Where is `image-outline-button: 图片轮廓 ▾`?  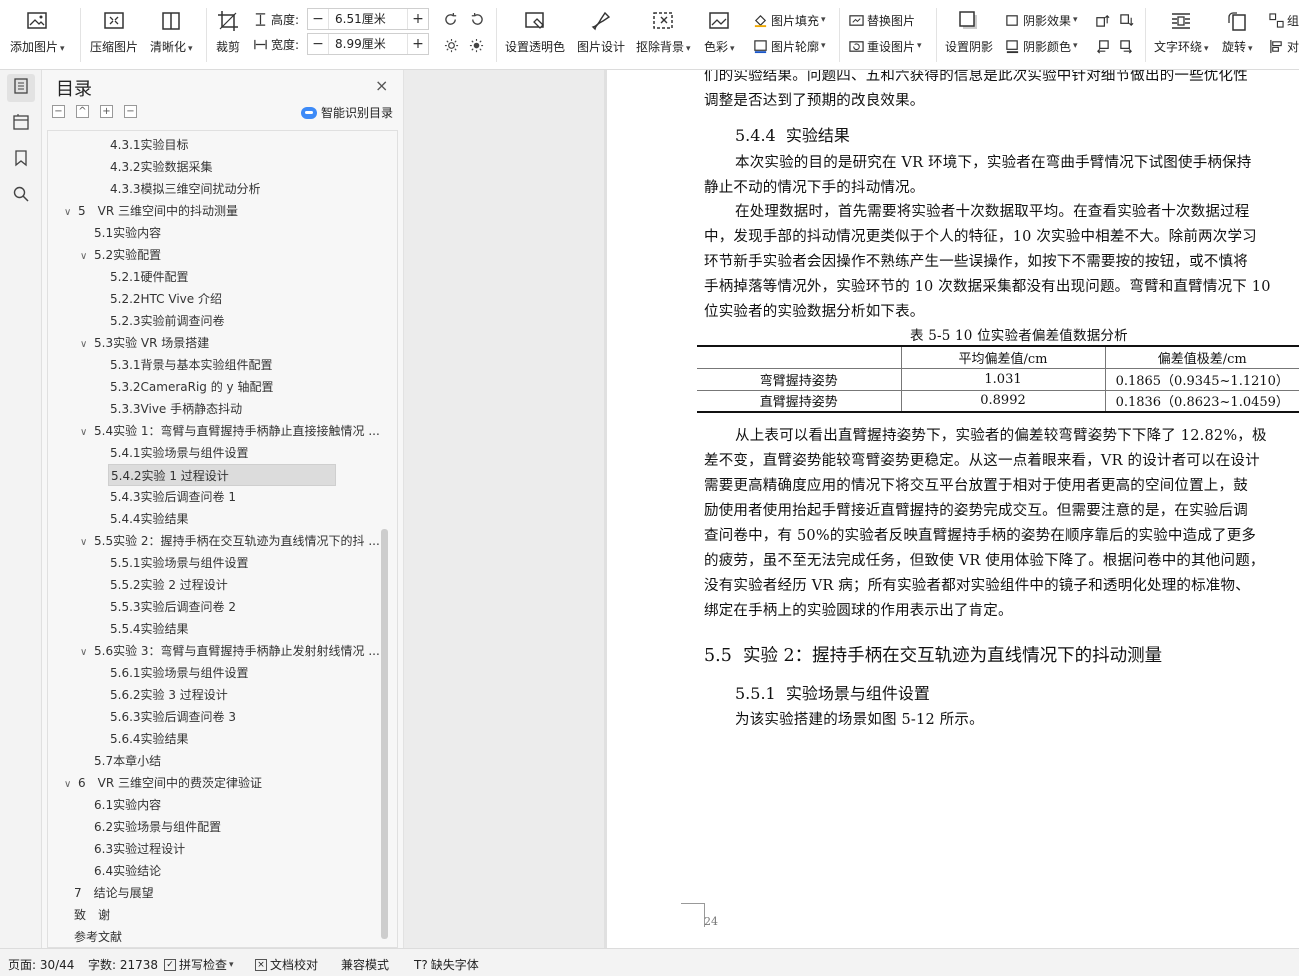
image-outline-button: 图片轮廓 ▾ is located at coordinates (789, 46).